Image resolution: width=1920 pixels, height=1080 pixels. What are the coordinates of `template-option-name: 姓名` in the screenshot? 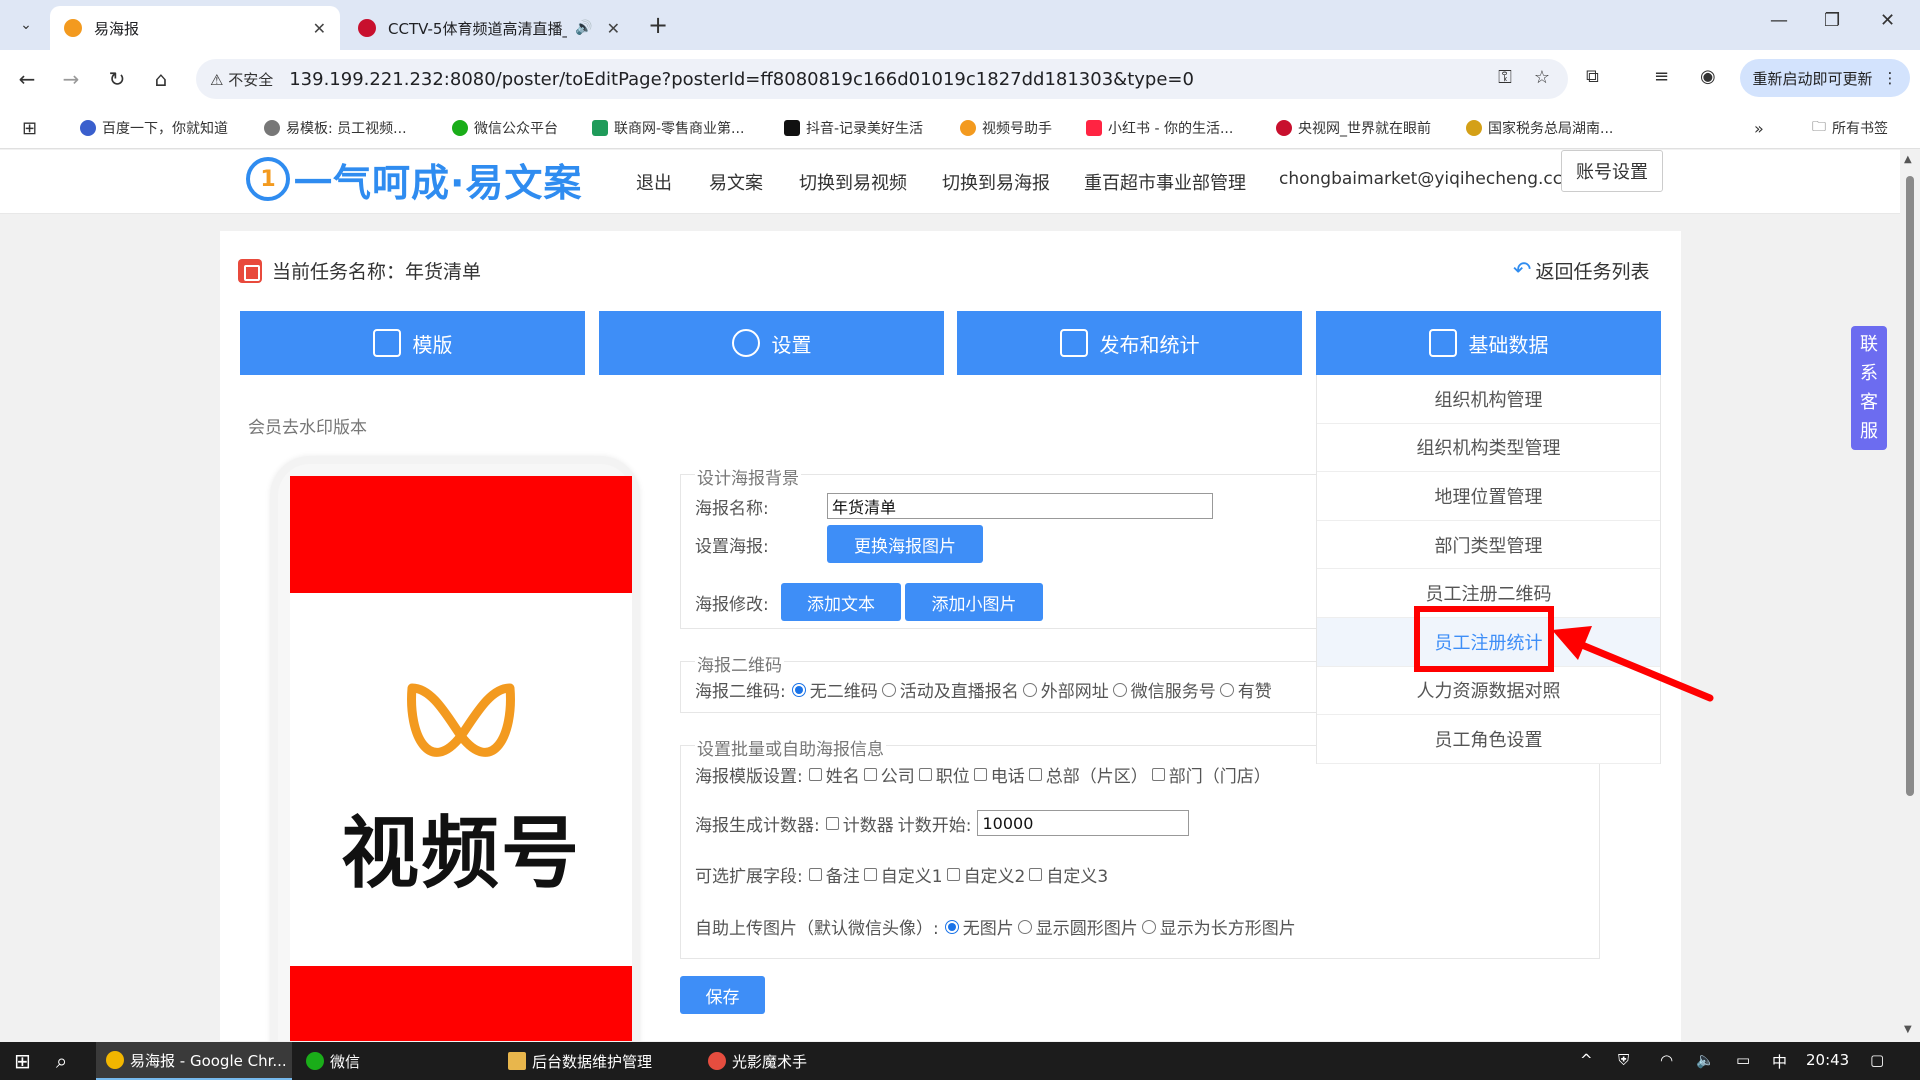 It's located at (834, 774).